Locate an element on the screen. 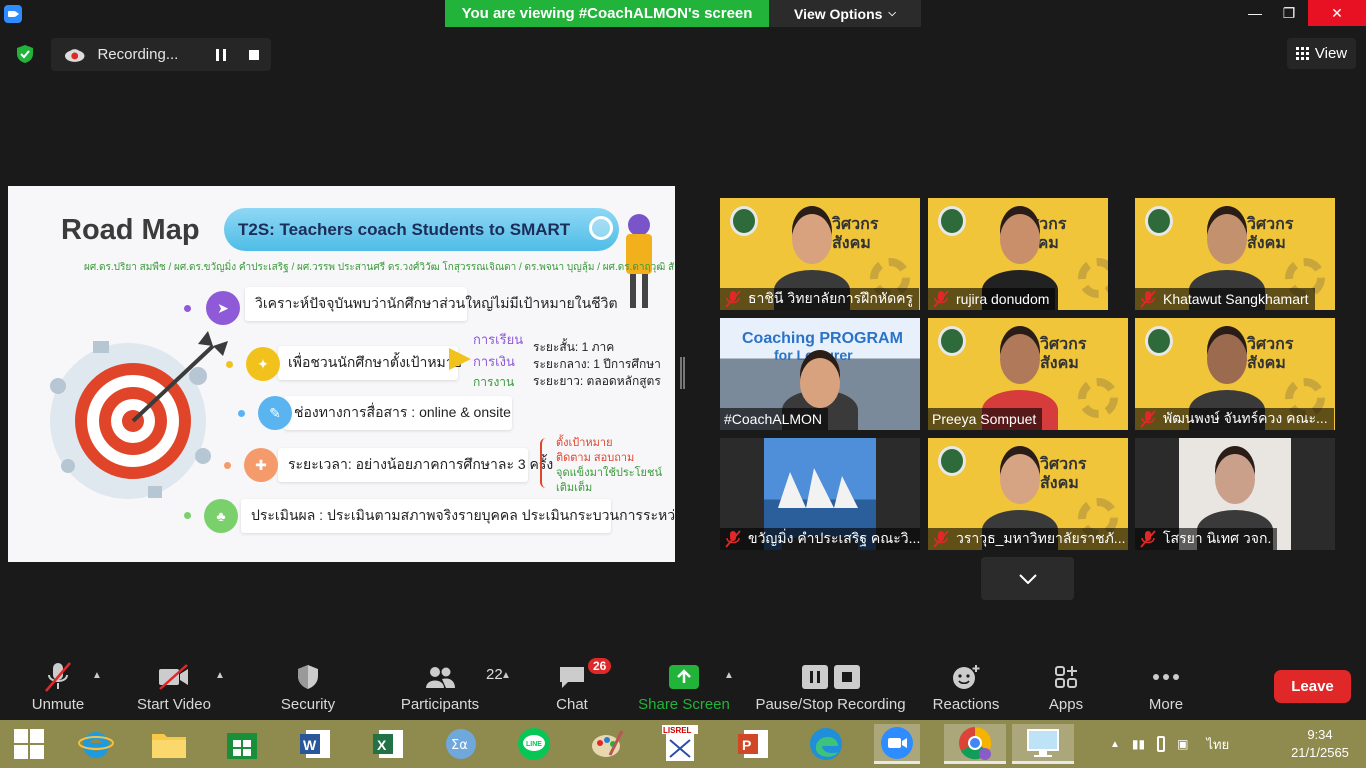  stop-recording-icon is located at coordinates (846, 677).